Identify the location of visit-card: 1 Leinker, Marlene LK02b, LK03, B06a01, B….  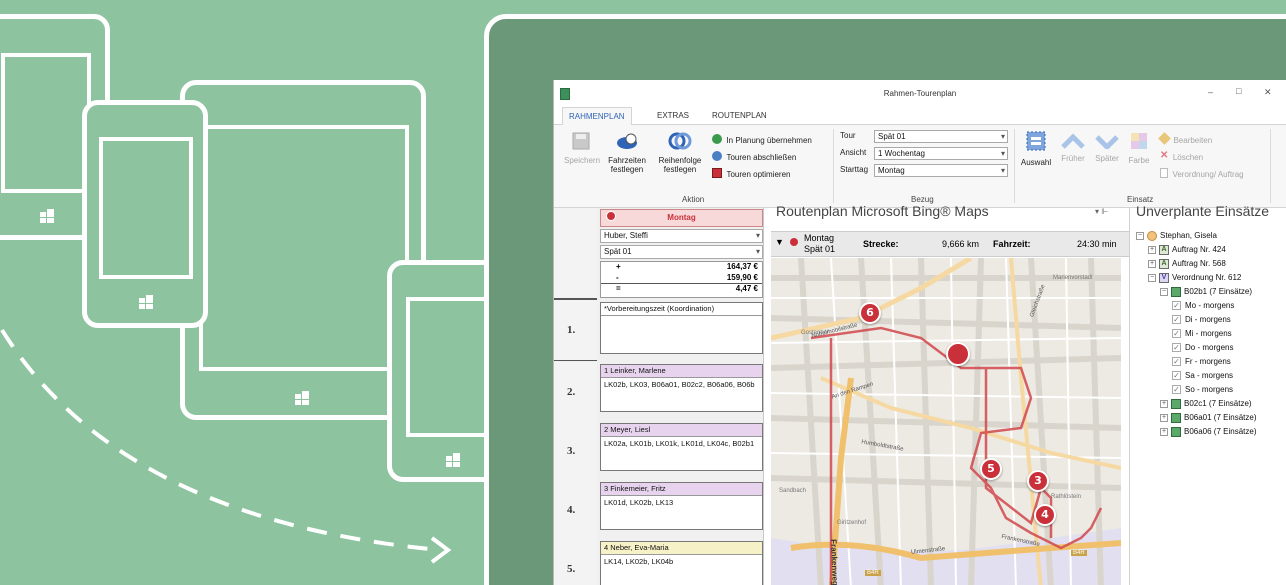
(681, 388).